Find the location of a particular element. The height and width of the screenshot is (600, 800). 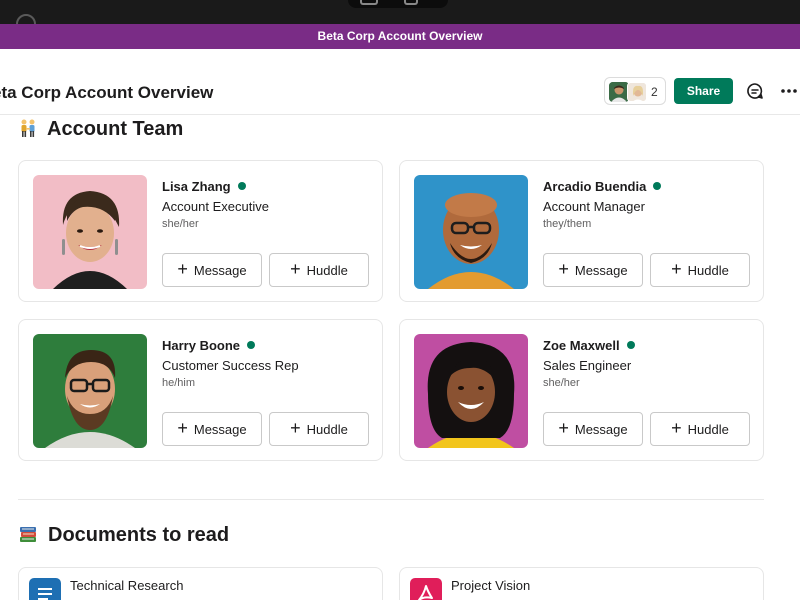

pdf-icon is located at coordinates (426, 589).